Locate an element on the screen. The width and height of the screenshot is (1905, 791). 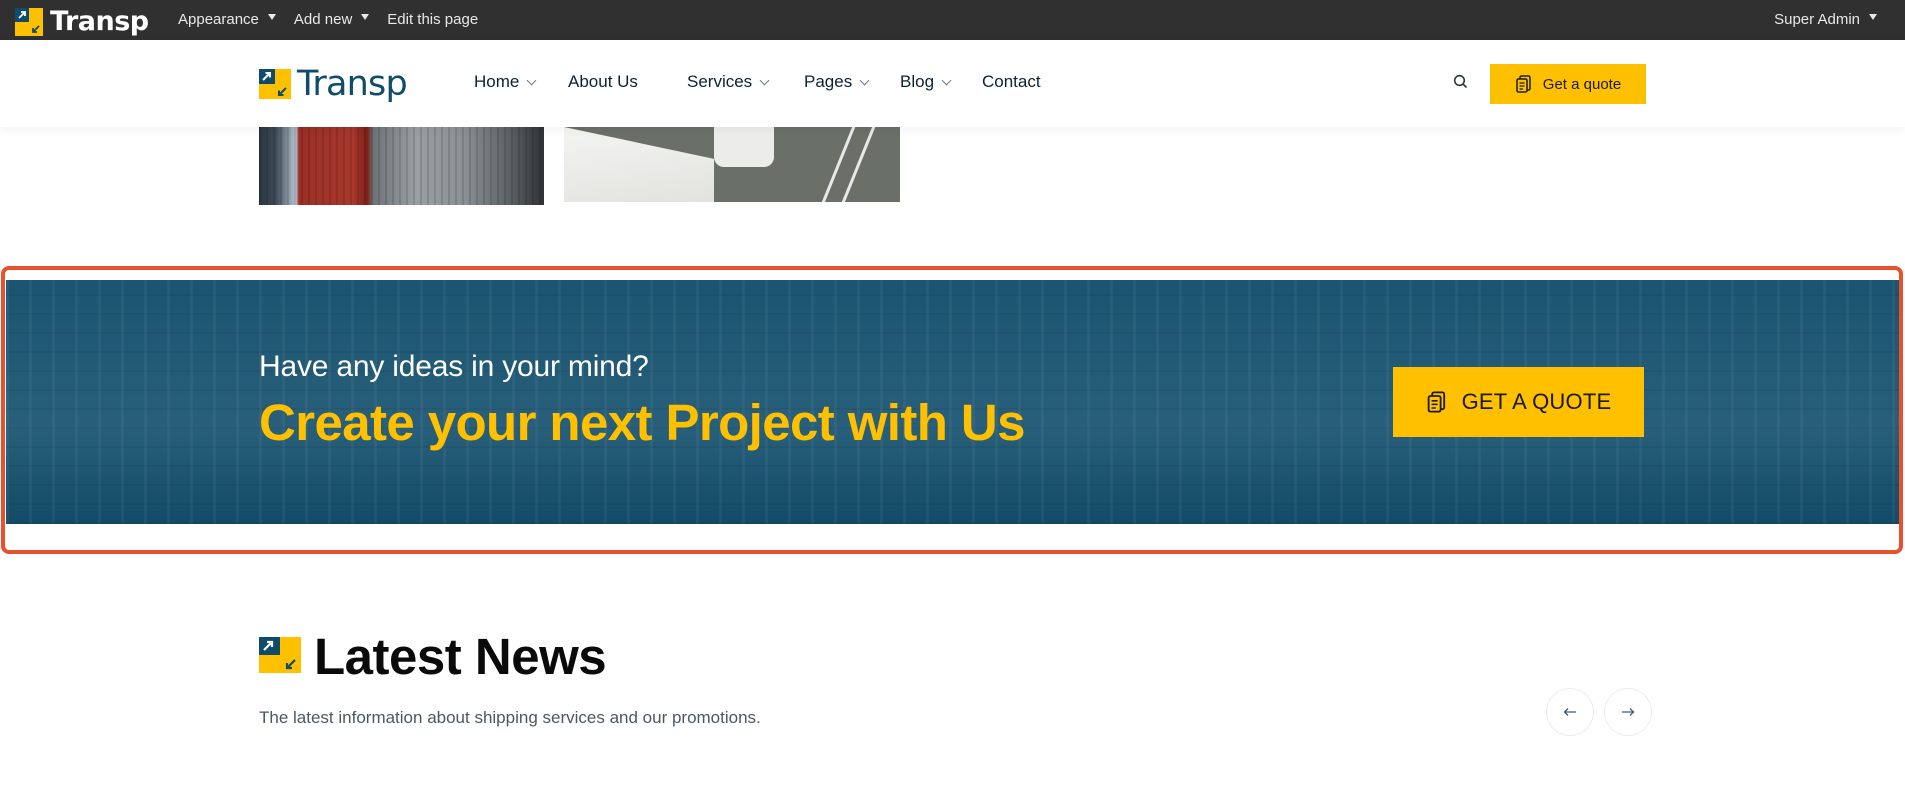
admin-logo-text: Transp is located at coordinates (99, 21).